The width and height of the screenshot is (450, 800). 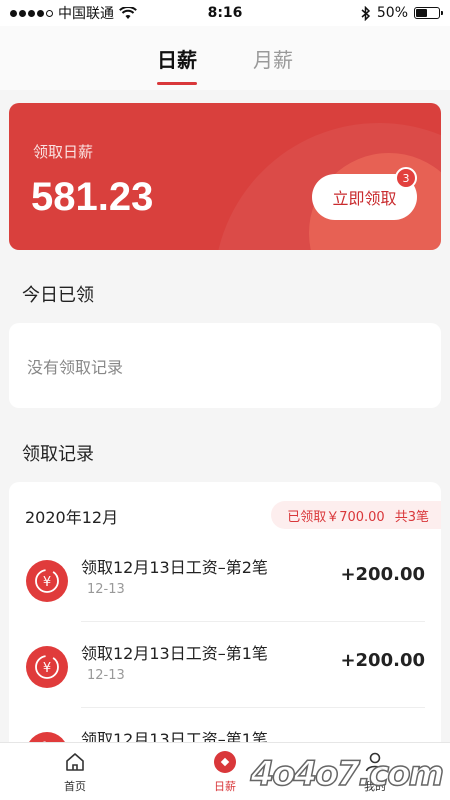 I want to click on nav-daily-pay-label: 日薪, so click(x=225, y=786).